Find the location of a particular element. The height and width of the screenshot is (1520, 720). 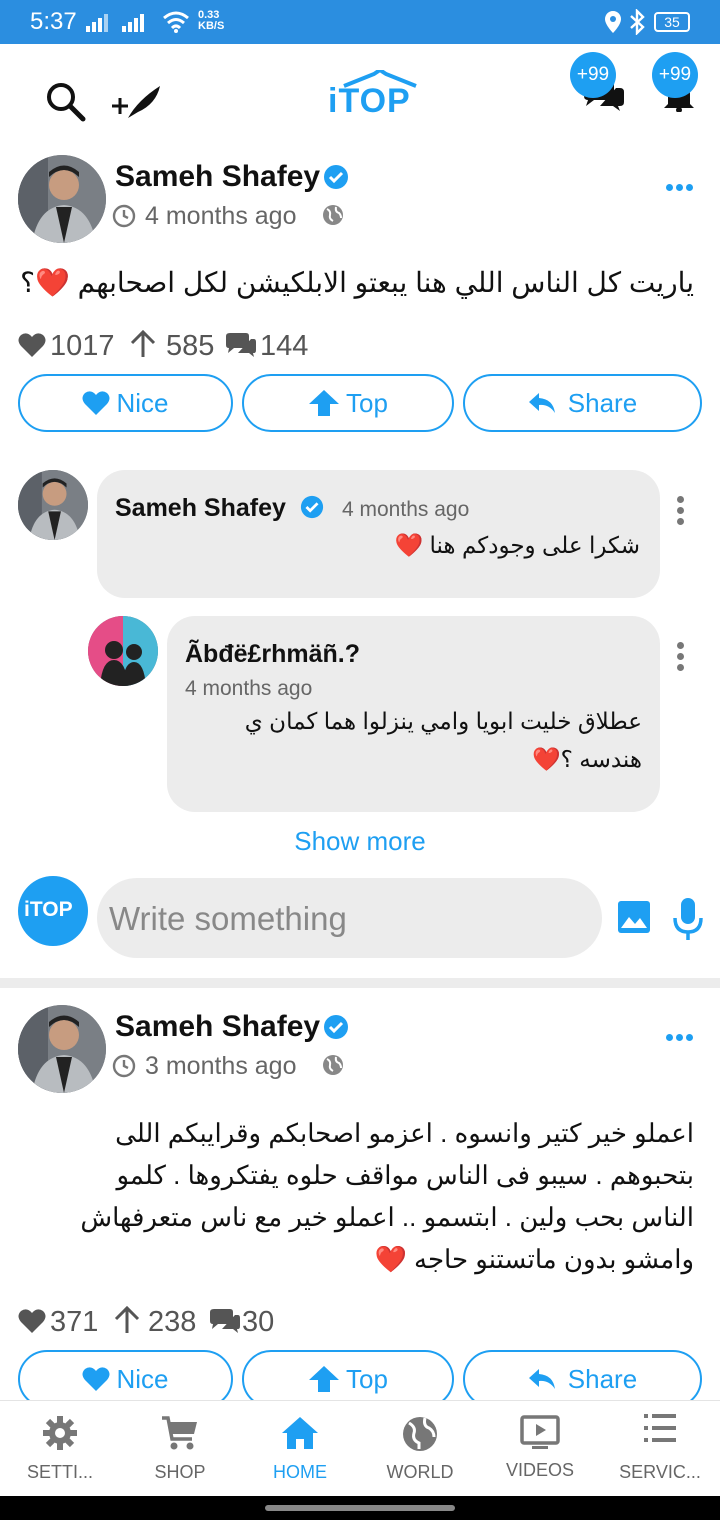

share-button: Share is located at coordinates (582, 403).